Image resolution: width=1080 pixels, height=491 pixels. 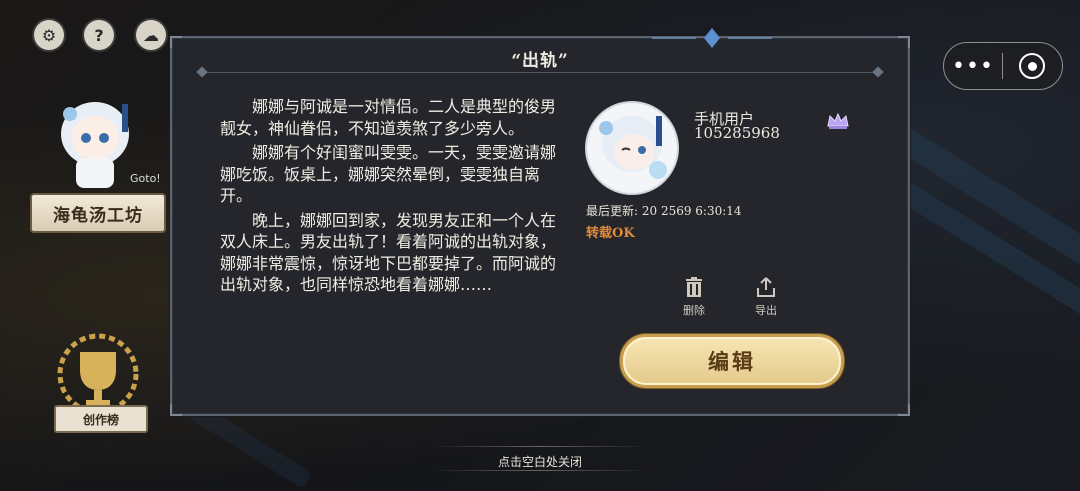 I want to click on author-avatar, so click(x=632, y=148).